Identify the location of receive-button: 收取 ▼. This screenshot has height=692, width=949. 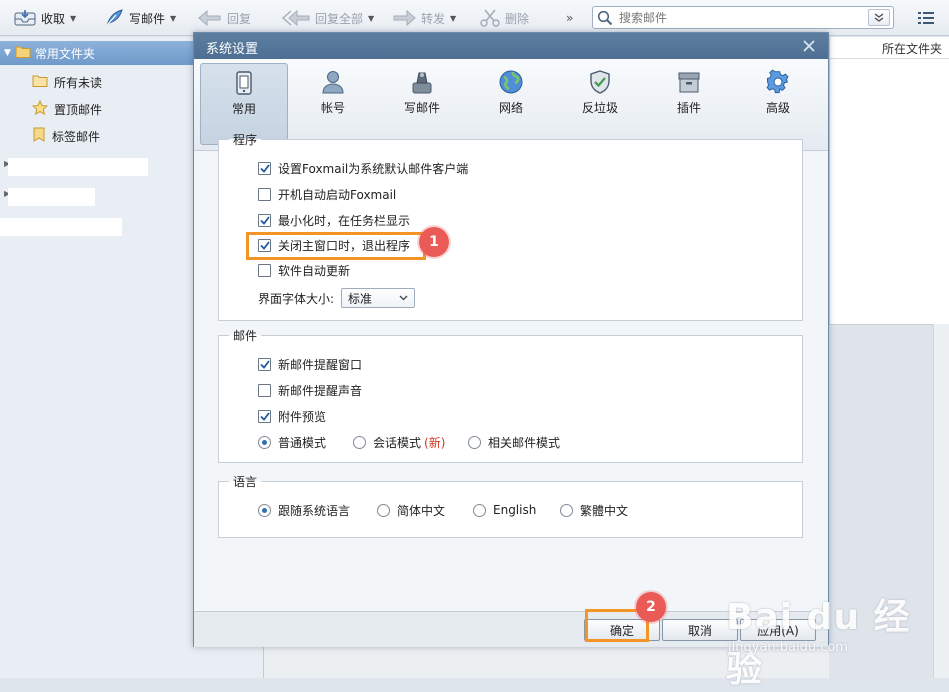
(45, 18).